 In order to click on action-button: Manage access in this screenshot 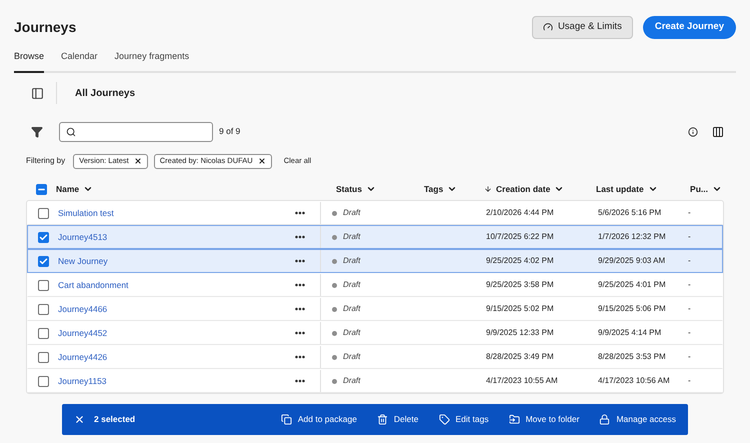, I will do `click(637, 419)`.